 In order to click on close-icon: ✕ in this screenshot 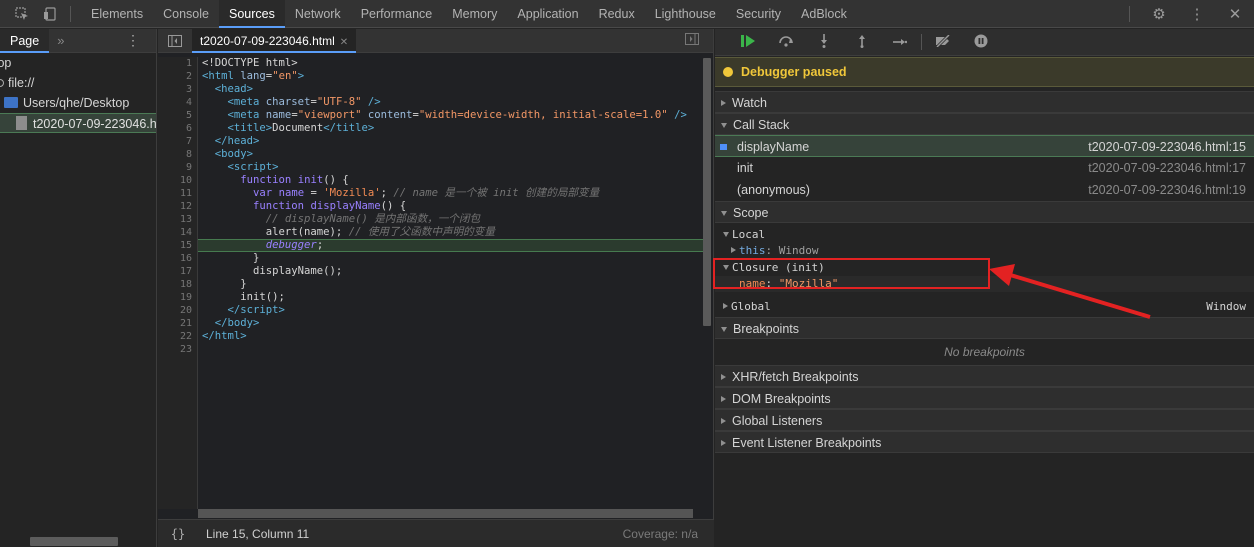, I will do `click(1235, 14)`.